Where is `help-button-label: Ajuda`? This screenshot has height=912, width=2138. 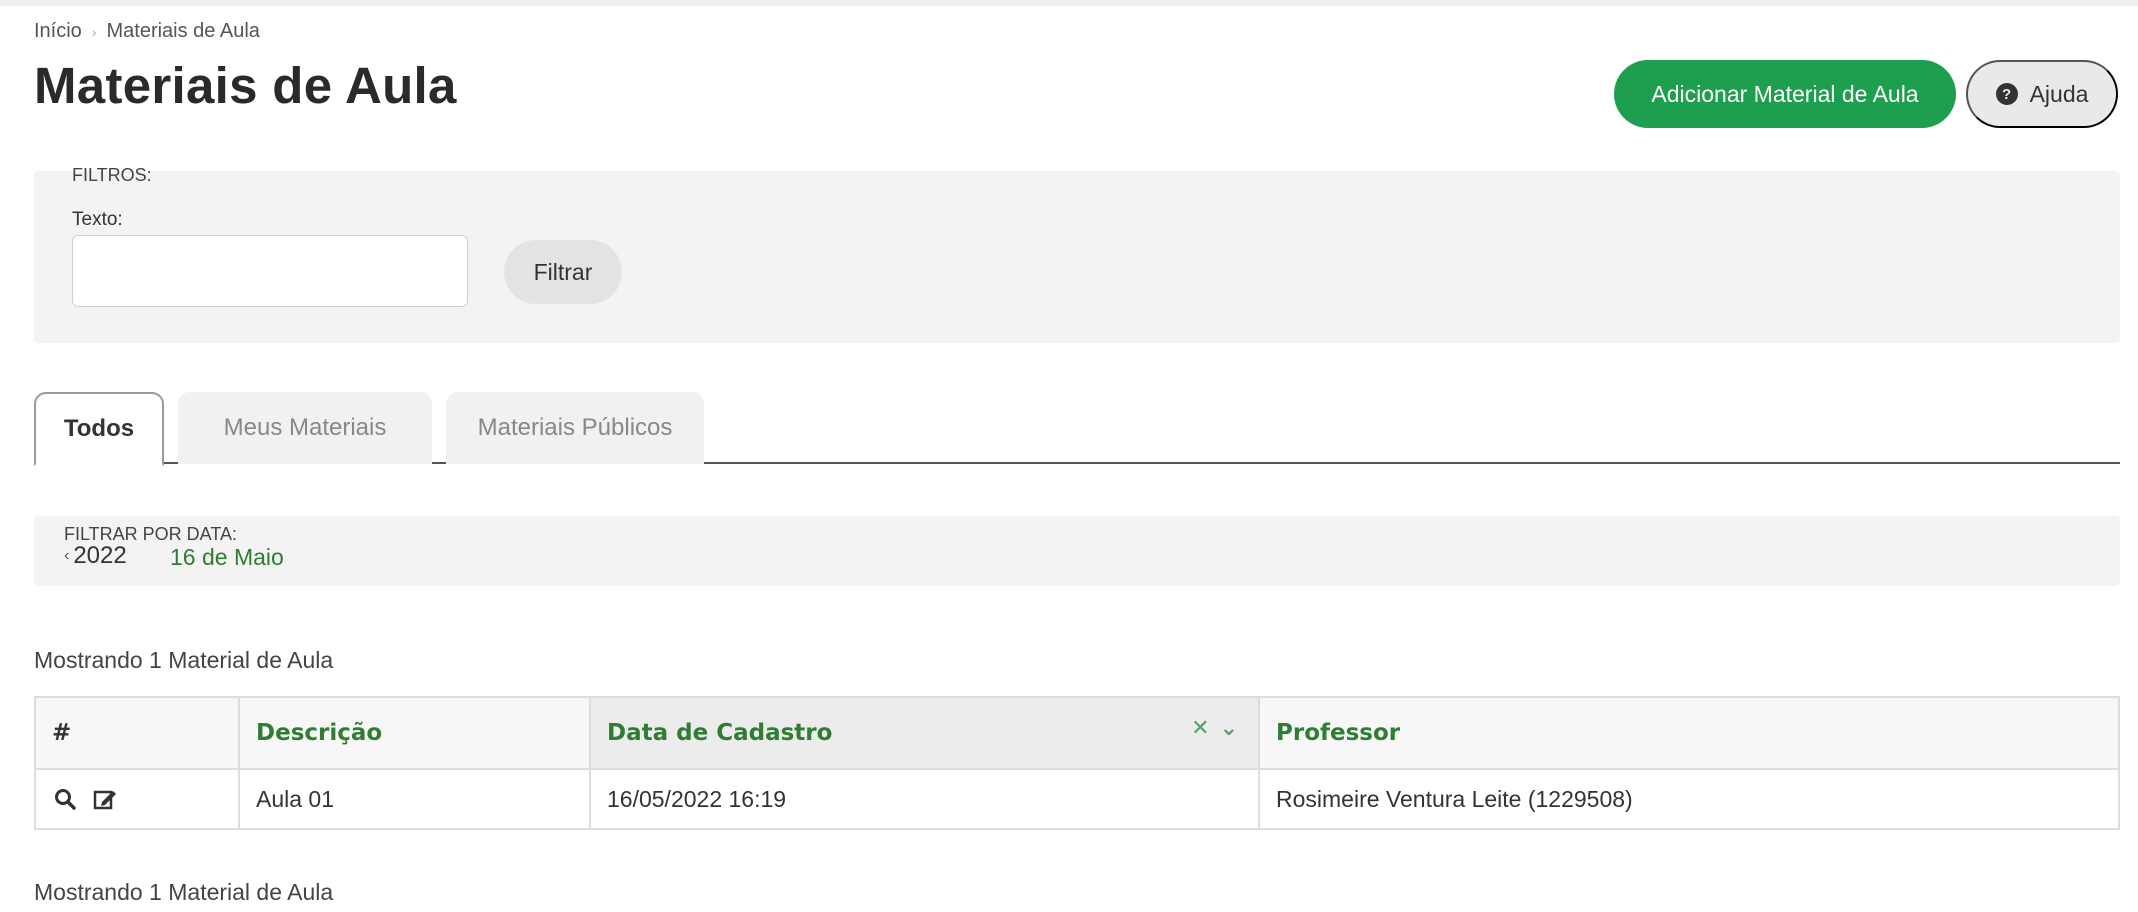 help-button-label: Ajuda is located at coordinates (2059, 93).